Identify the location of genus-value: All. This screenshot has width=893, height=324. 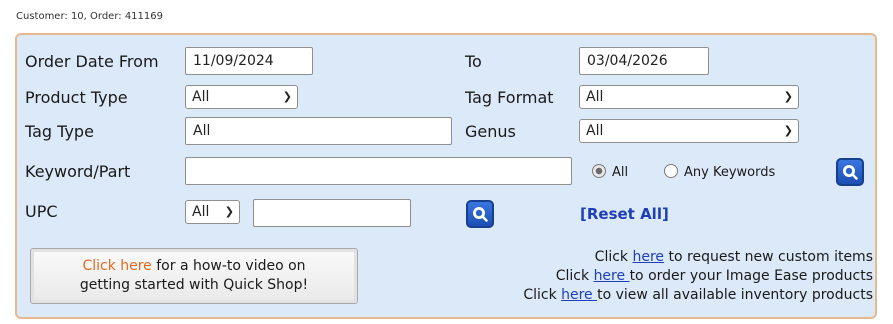
(595, 131).